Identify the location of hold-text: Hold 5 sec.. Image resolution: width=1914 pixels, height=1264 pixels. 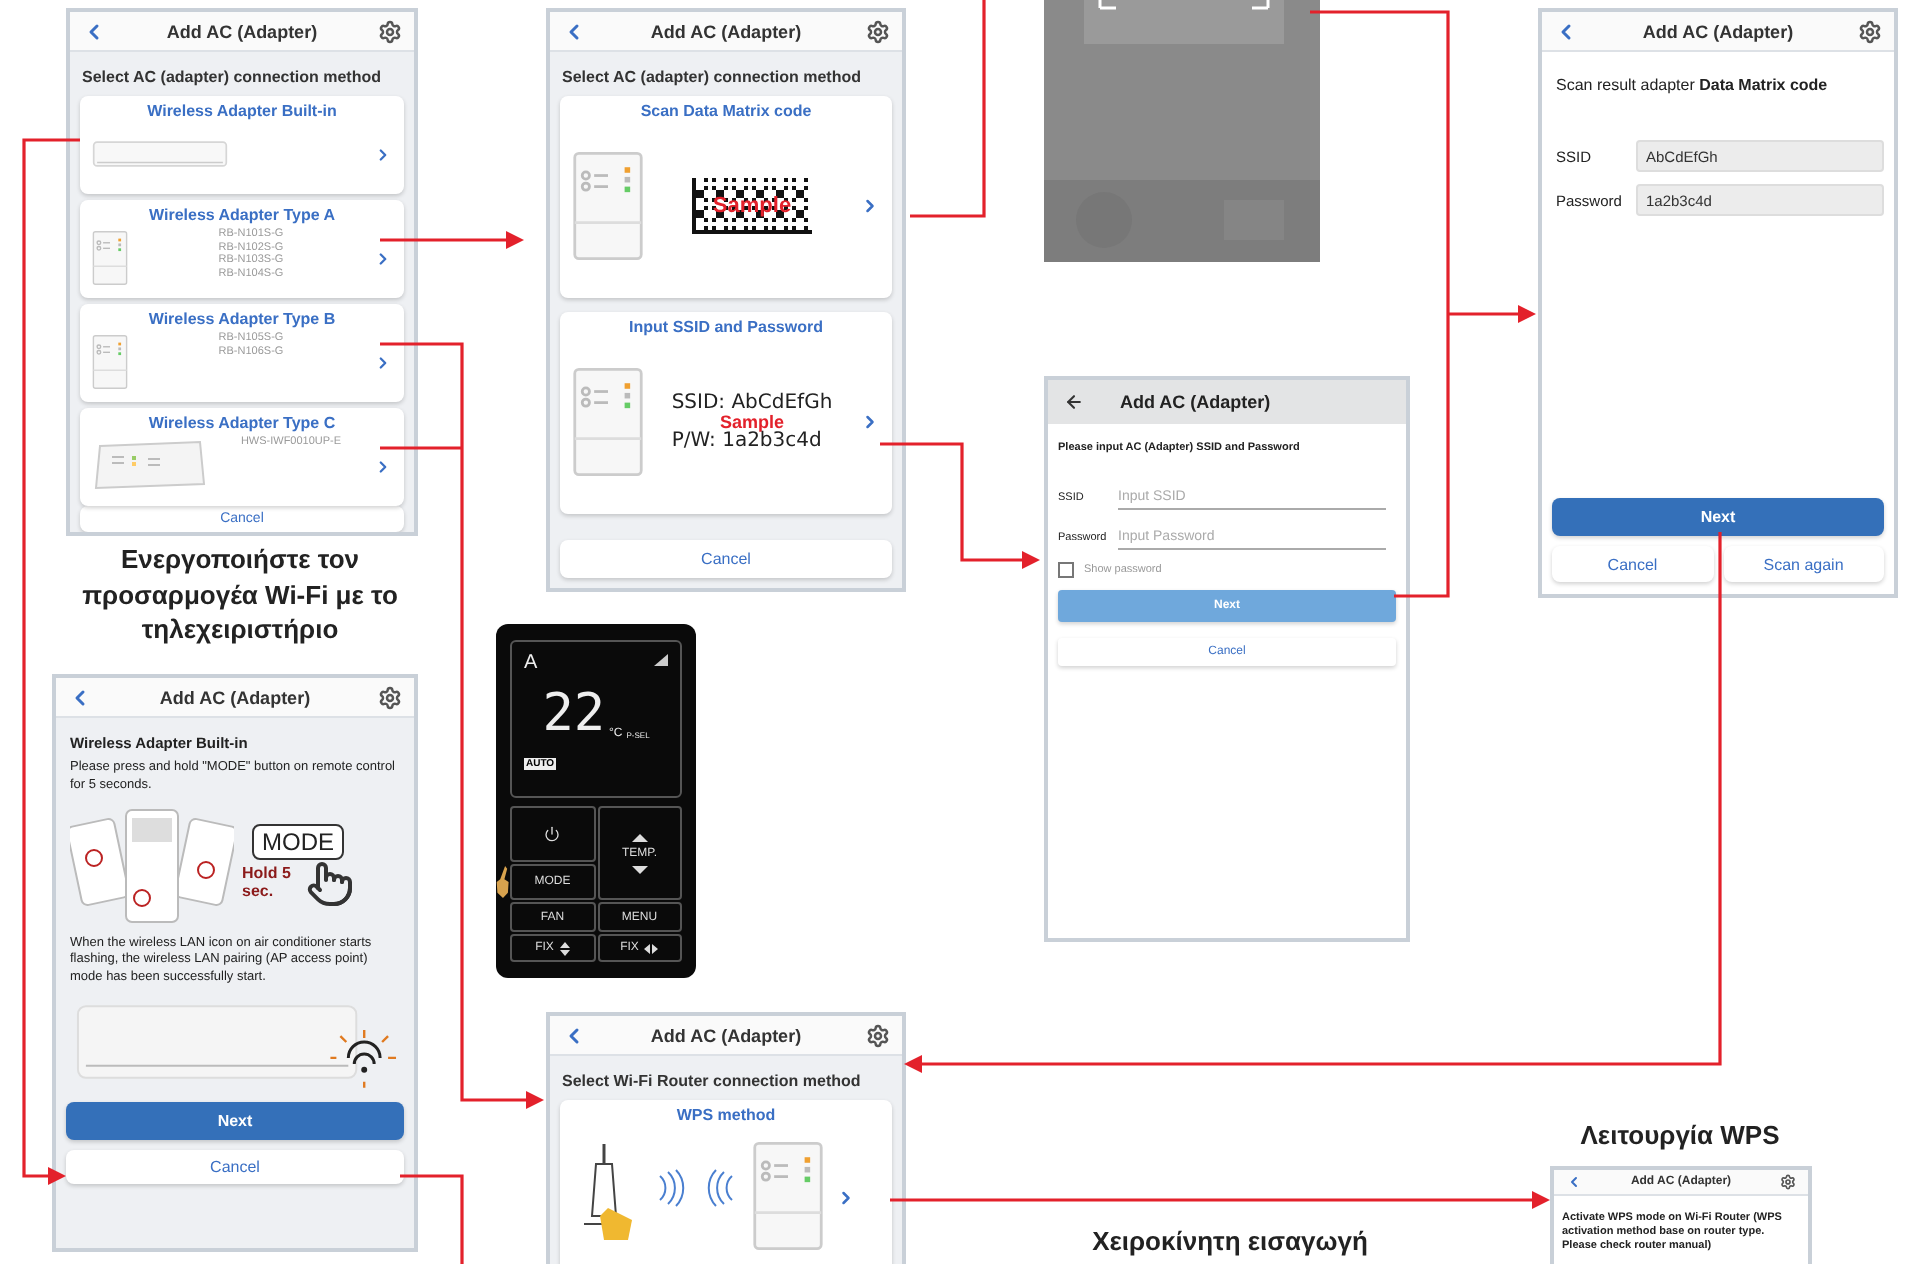
(267, 883).